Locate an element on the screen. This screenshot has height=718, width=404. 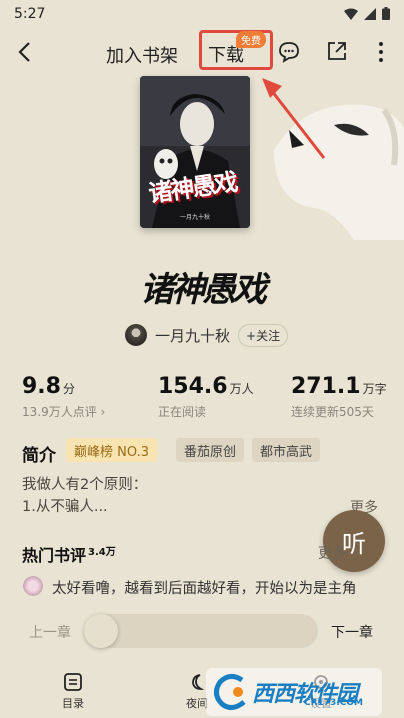
readers-stat: 154.6 万人 正在阅读 is located at coordinates (206, 397).